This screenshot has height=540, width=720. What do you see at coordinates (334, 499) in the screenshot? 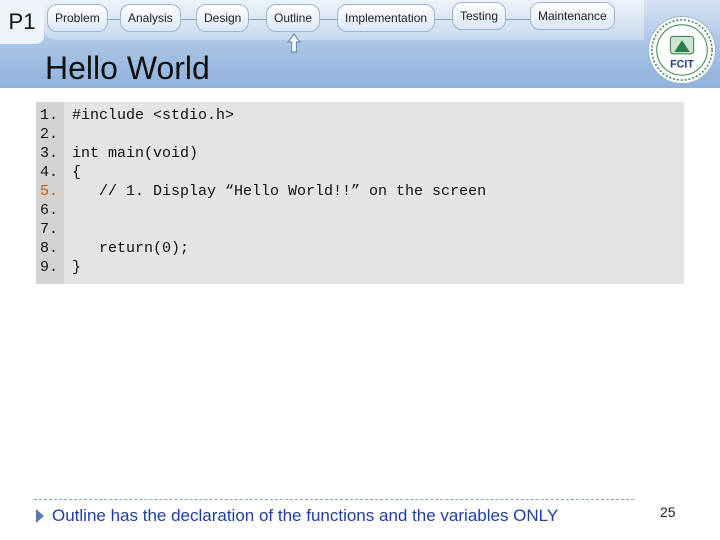
I see `footer-divider` at bounding box center [334, 499].